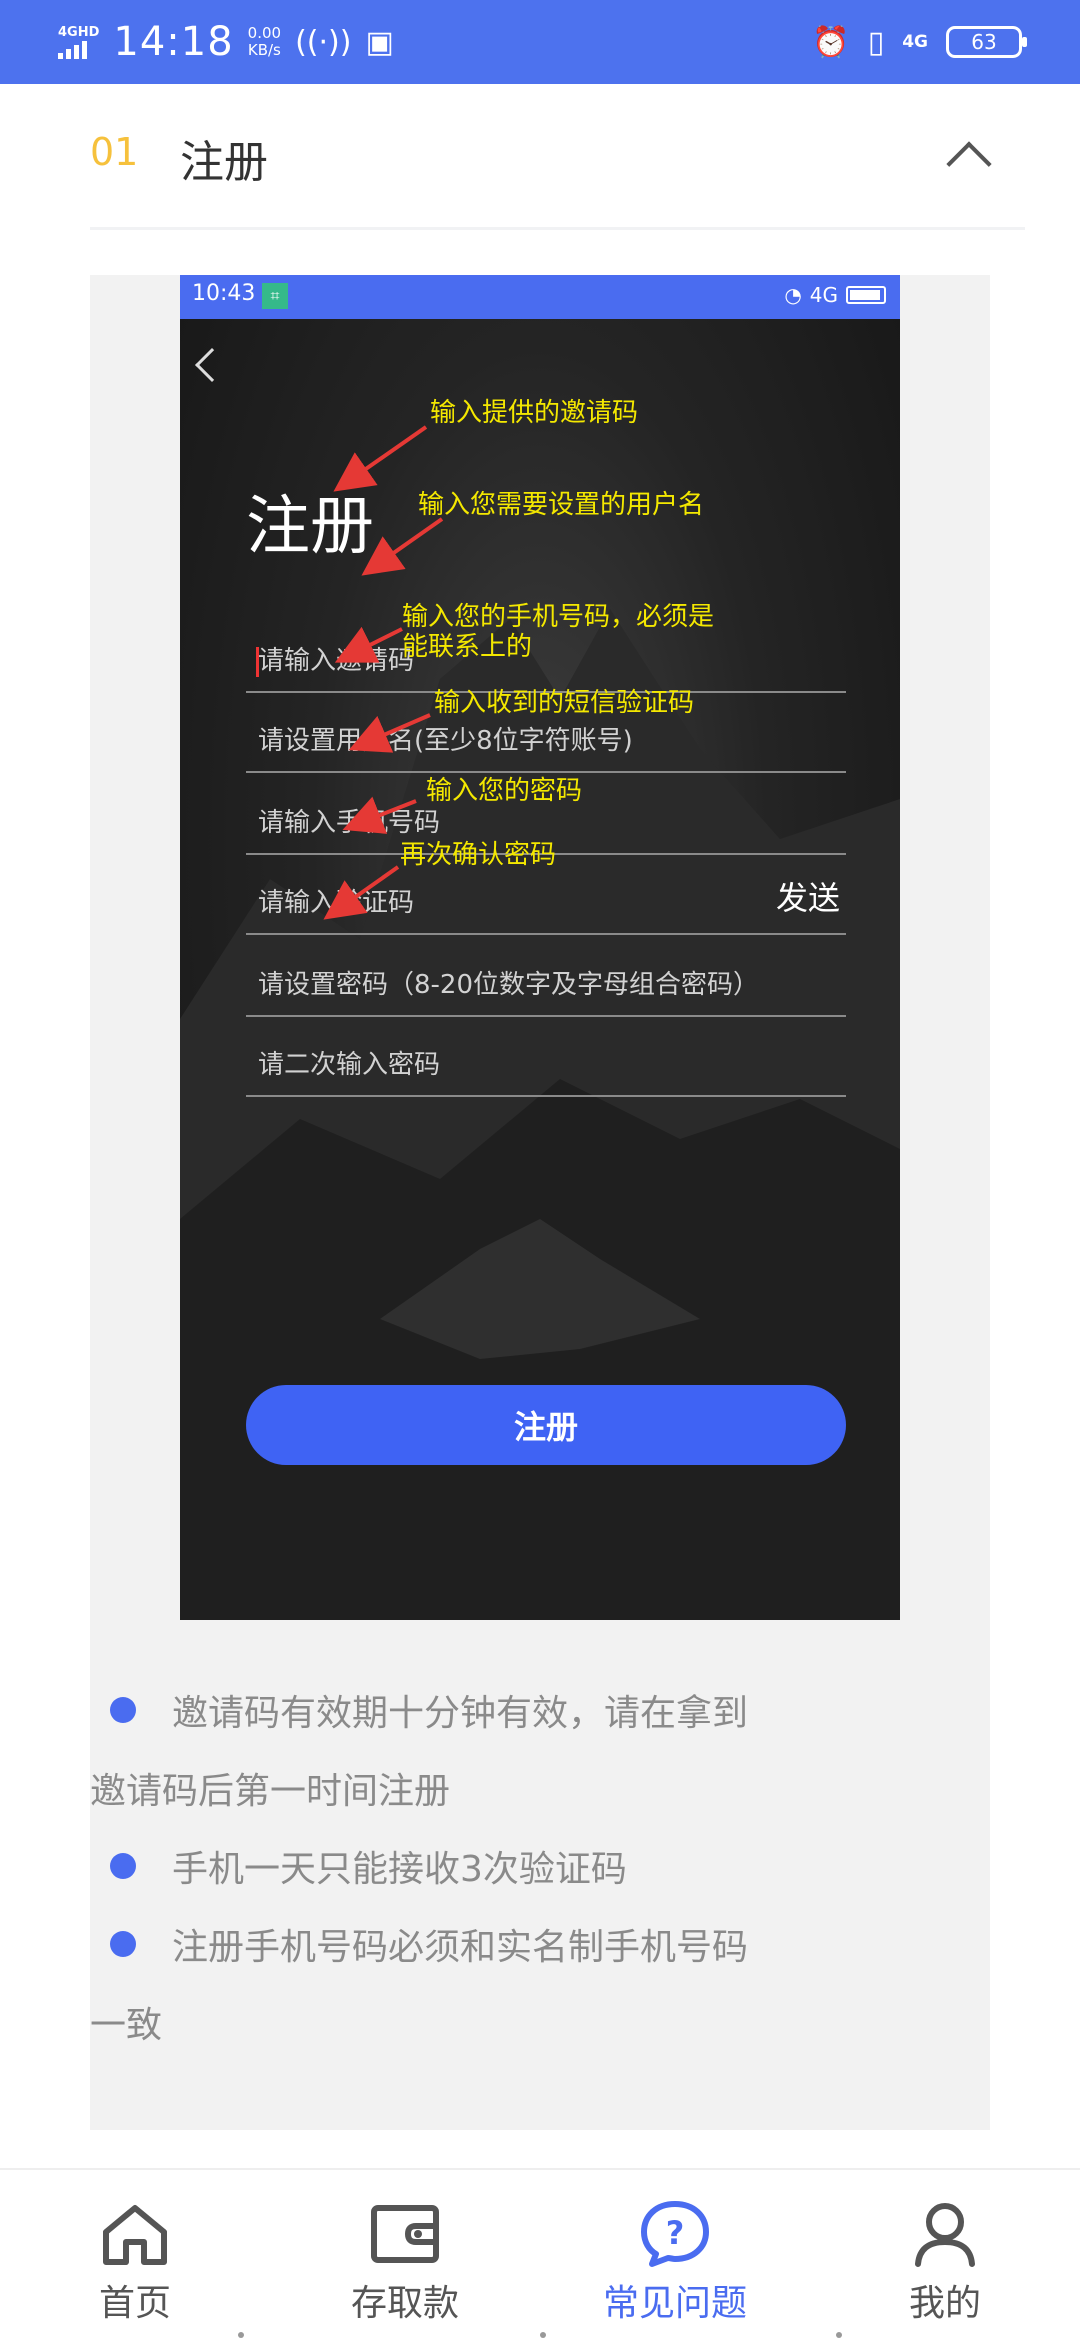 Image resolution: width=1080 pixels, height=2340 pixels. I want to click on tip-item: 手机一天只能接收3次验证码, so click(540, 1870).